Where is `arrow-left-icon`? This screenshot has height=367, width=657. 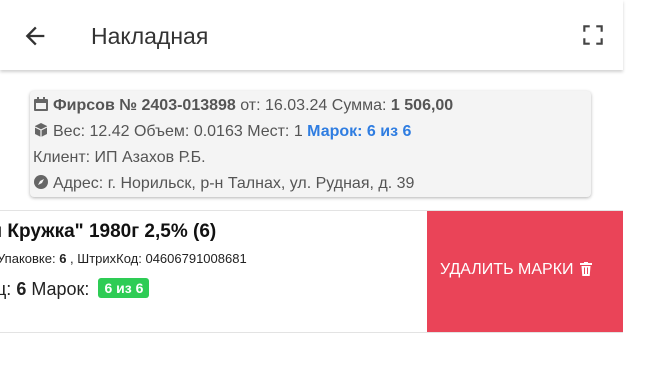 arrow-left-icon is located at coordinates (35, 36).